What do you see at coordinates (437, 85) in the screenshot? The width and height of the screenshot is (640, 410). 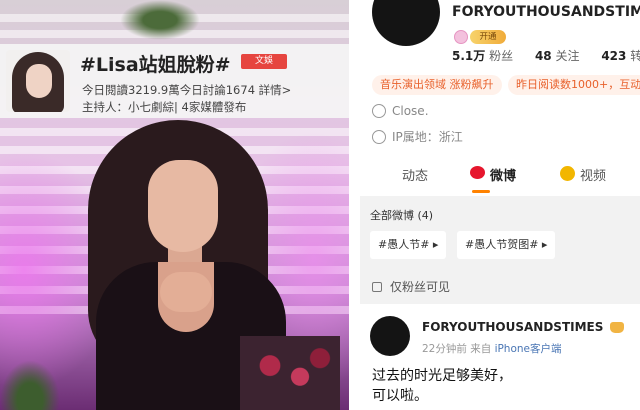 I see `honor-chip: 音乐演出领域 涨粉飙升` at bounding box center [437, 85].